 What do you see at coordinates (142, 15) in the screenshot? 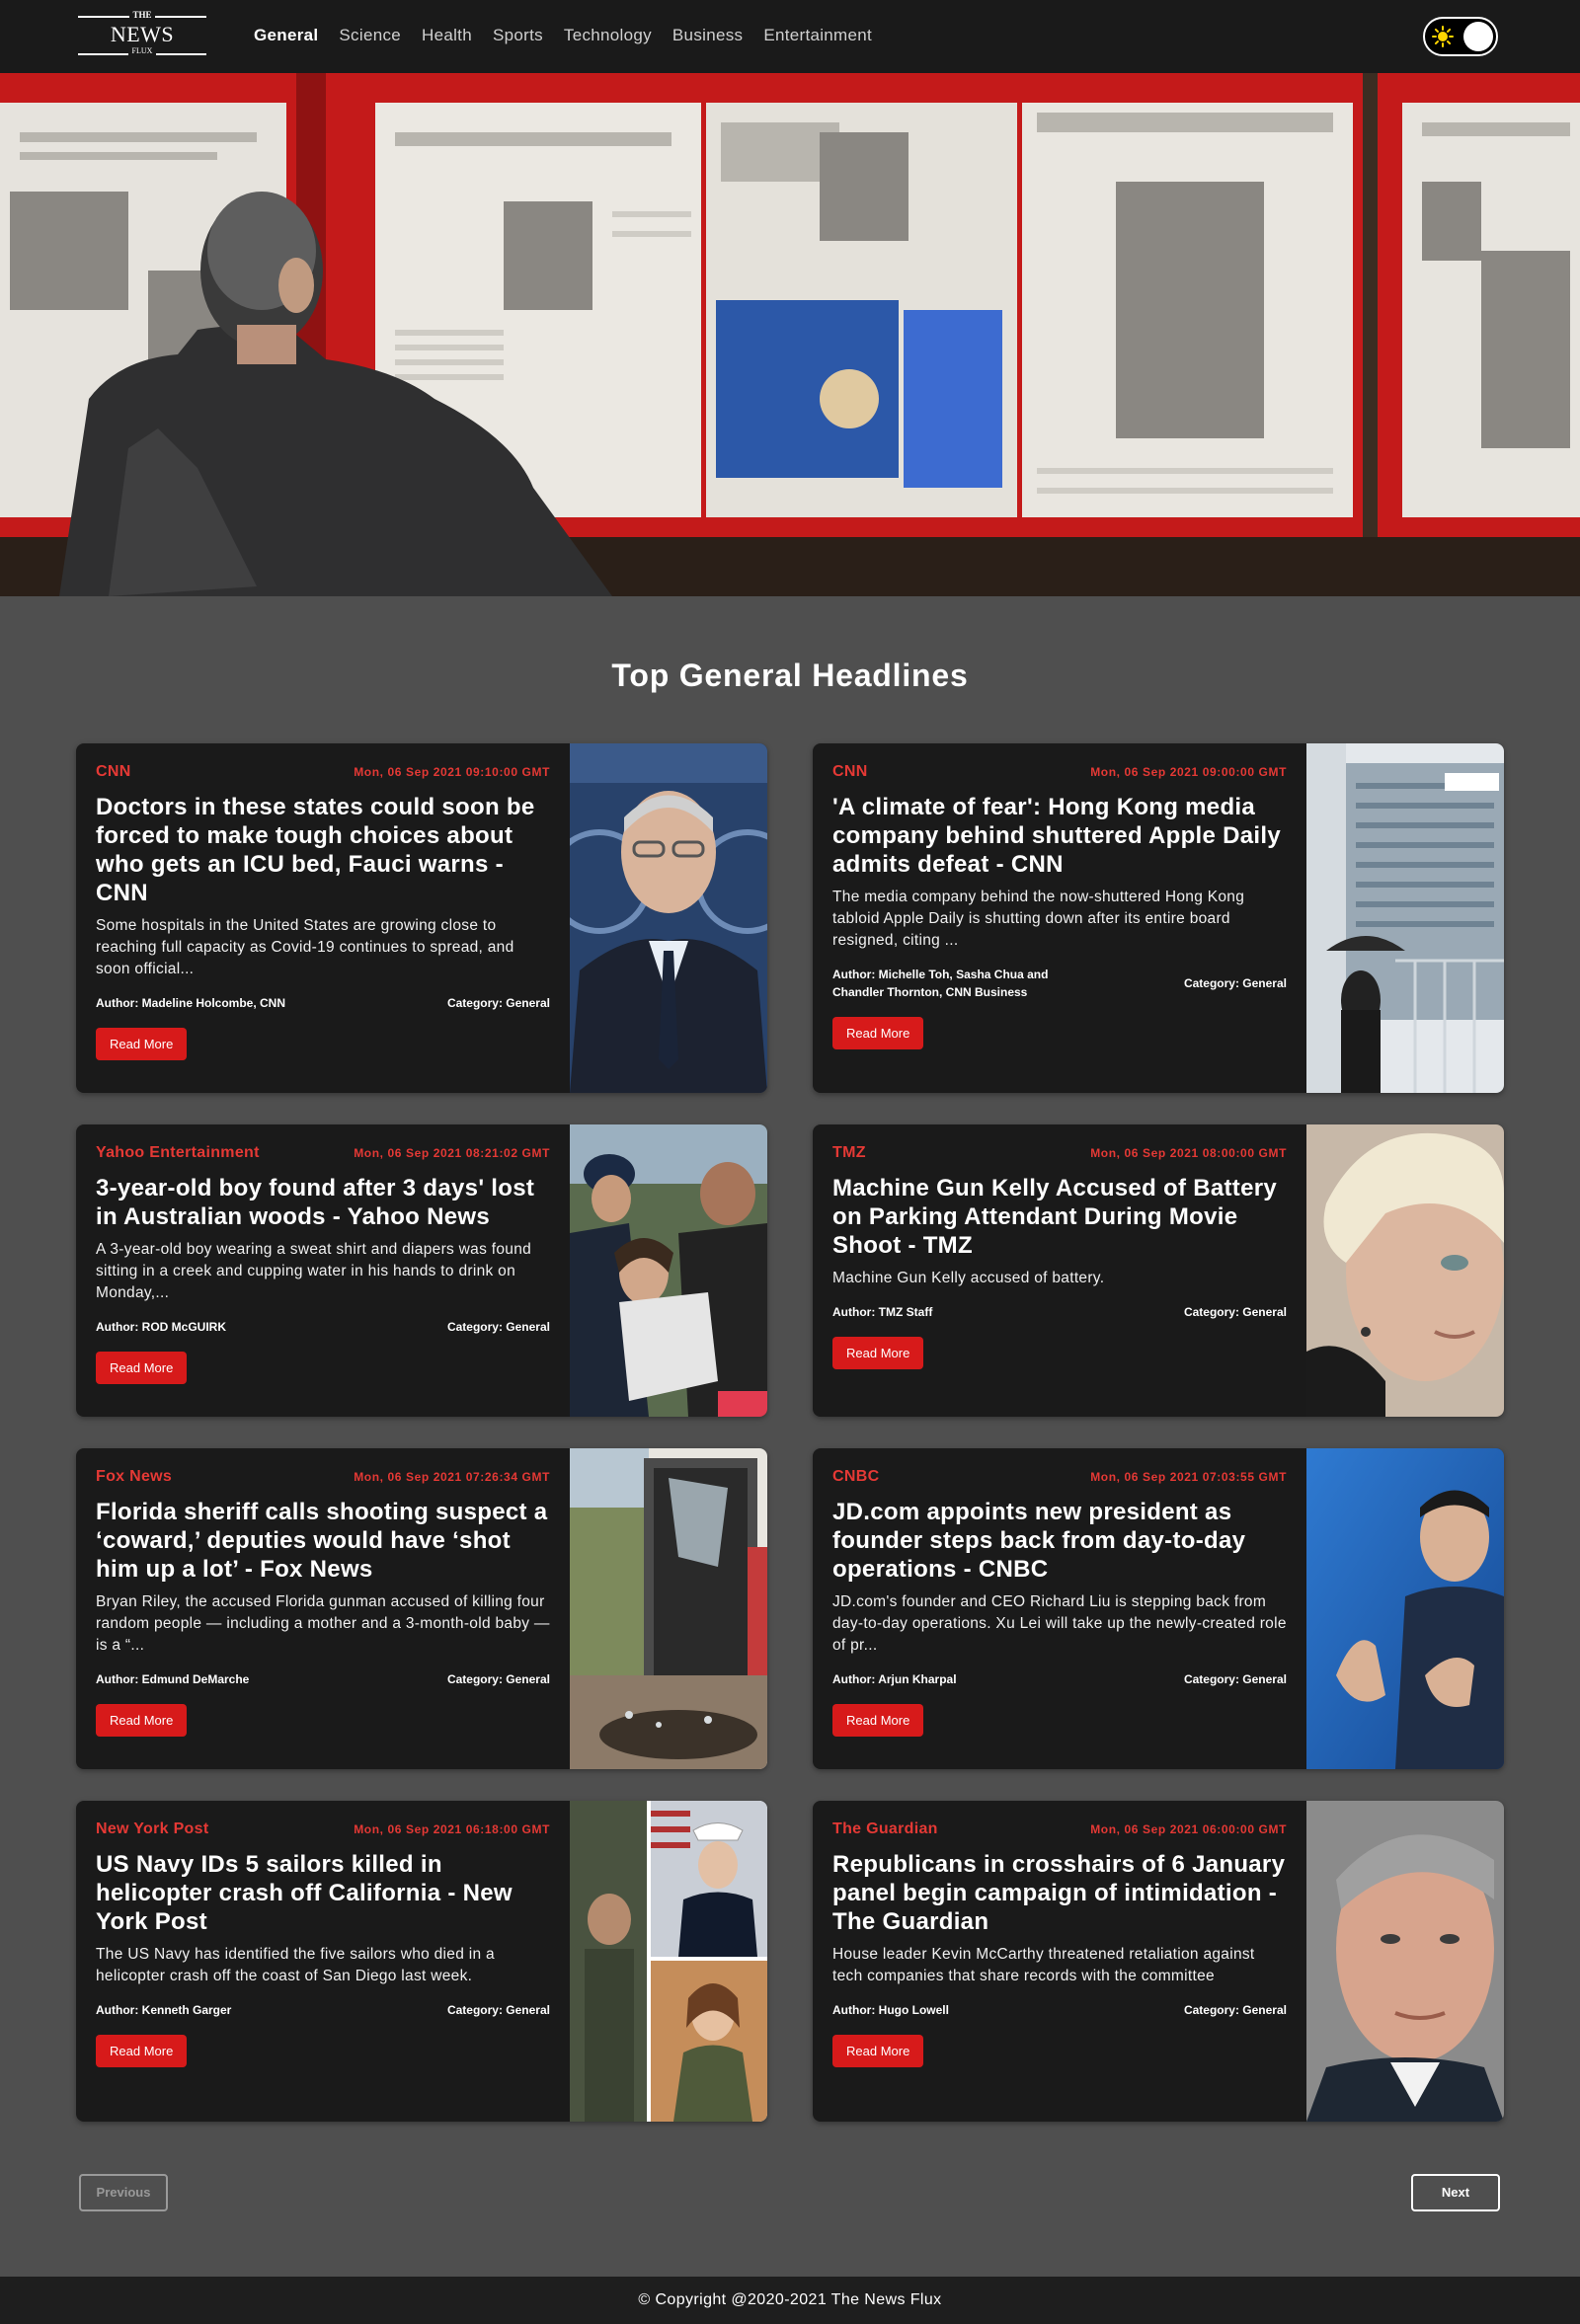
I see `logo-top-text: THE` at bounding box center [142, 15].